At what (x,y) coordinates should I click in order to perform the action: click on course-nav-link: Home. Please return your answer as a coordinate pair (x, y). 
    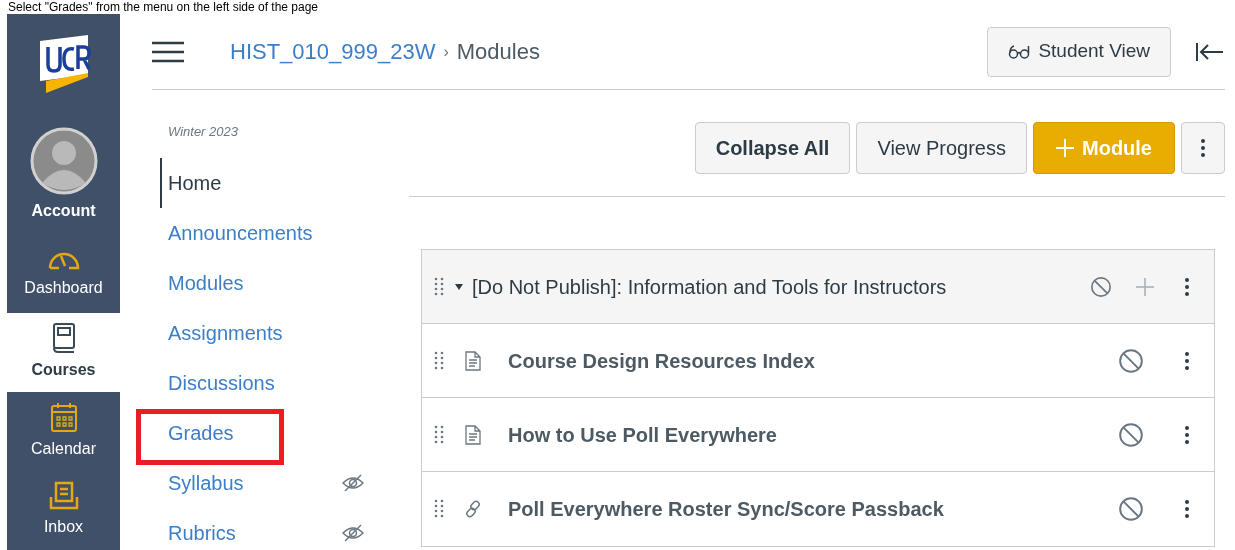
    Looking at the image, I should click on (192, 182).